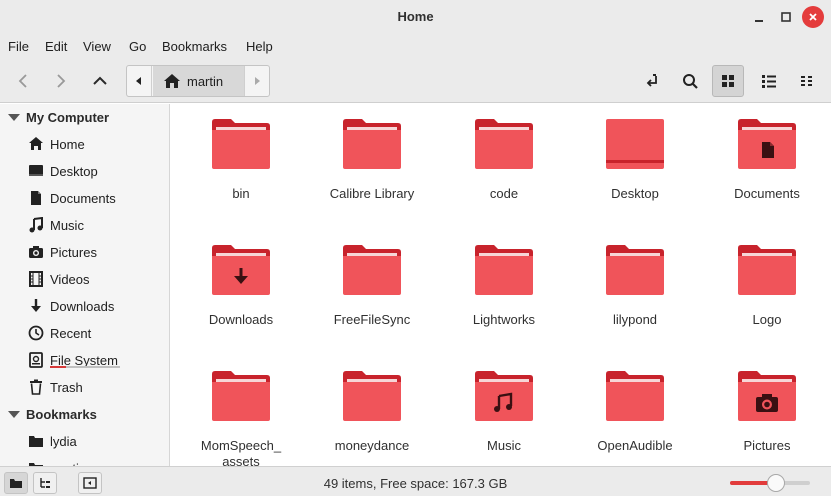 The width and height of the screenshot is (831, 496). Describe the element at coordinates (259, 46) in the screenshot. I see `menu-help: Help` at that location.